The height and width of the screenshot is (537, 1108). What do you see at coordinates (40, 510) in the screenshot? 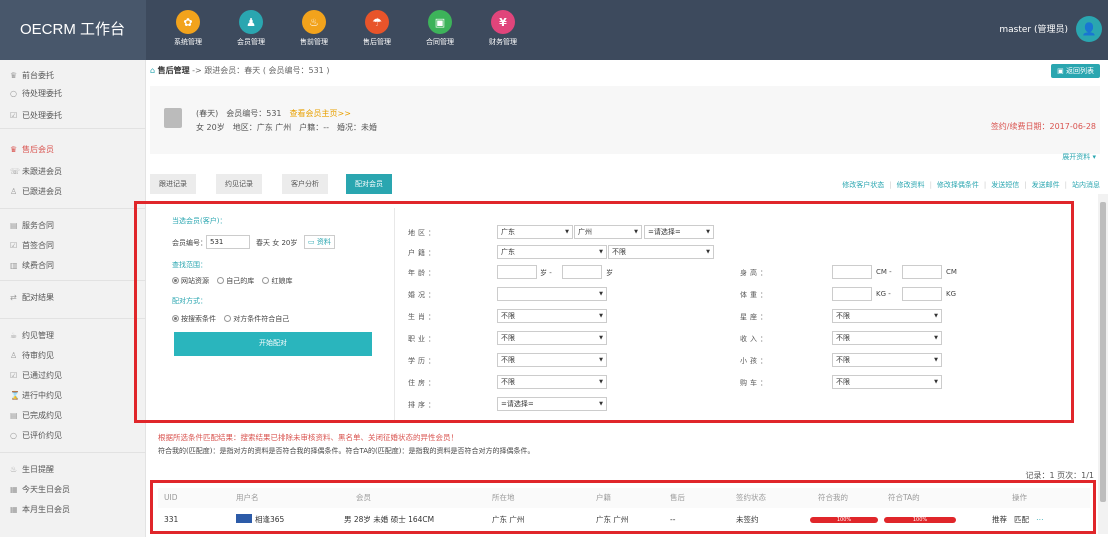
I see `sidebar-item-18: ▦ 本月生日会员` at bounding box center [40, 510].